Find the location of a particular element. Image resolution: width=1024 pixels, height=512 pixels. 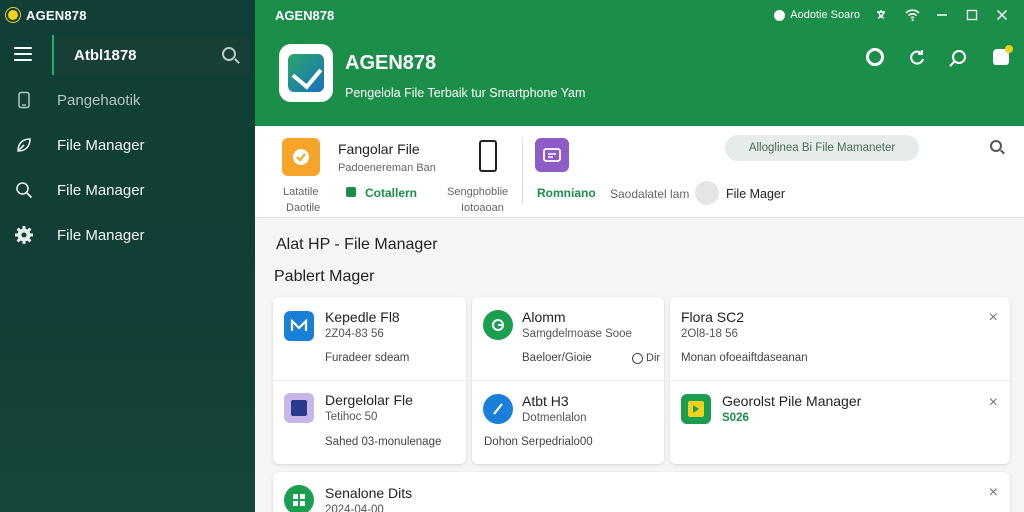

divider is located at coordinates (522, 171).